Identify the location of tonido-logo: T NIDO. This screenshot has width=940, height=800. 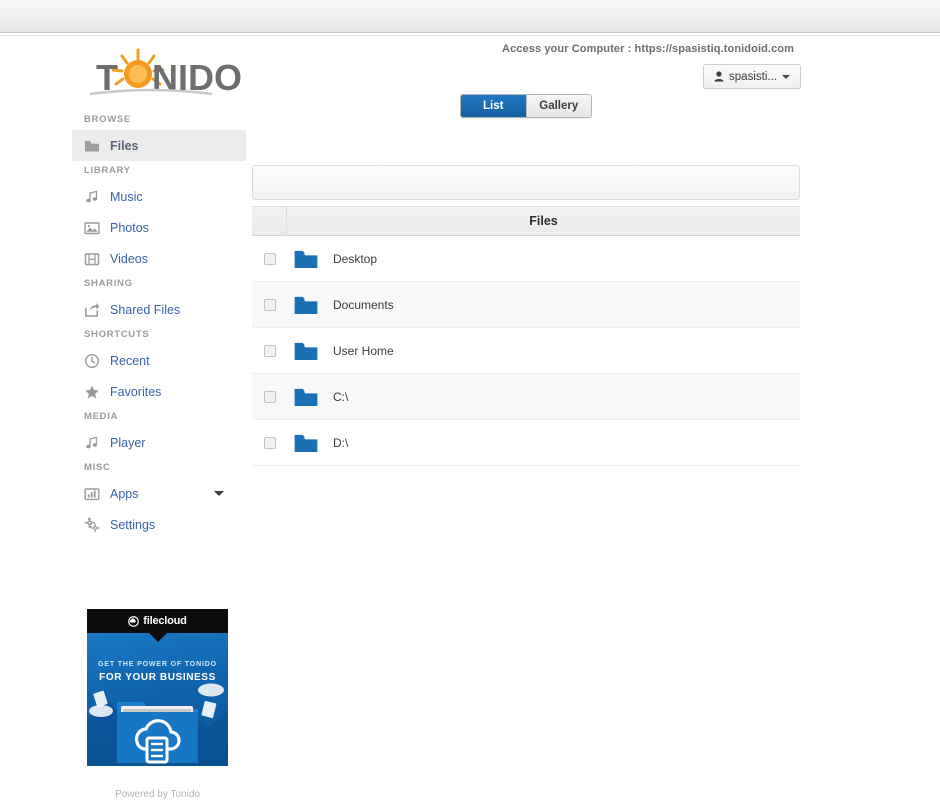
(202, 72).